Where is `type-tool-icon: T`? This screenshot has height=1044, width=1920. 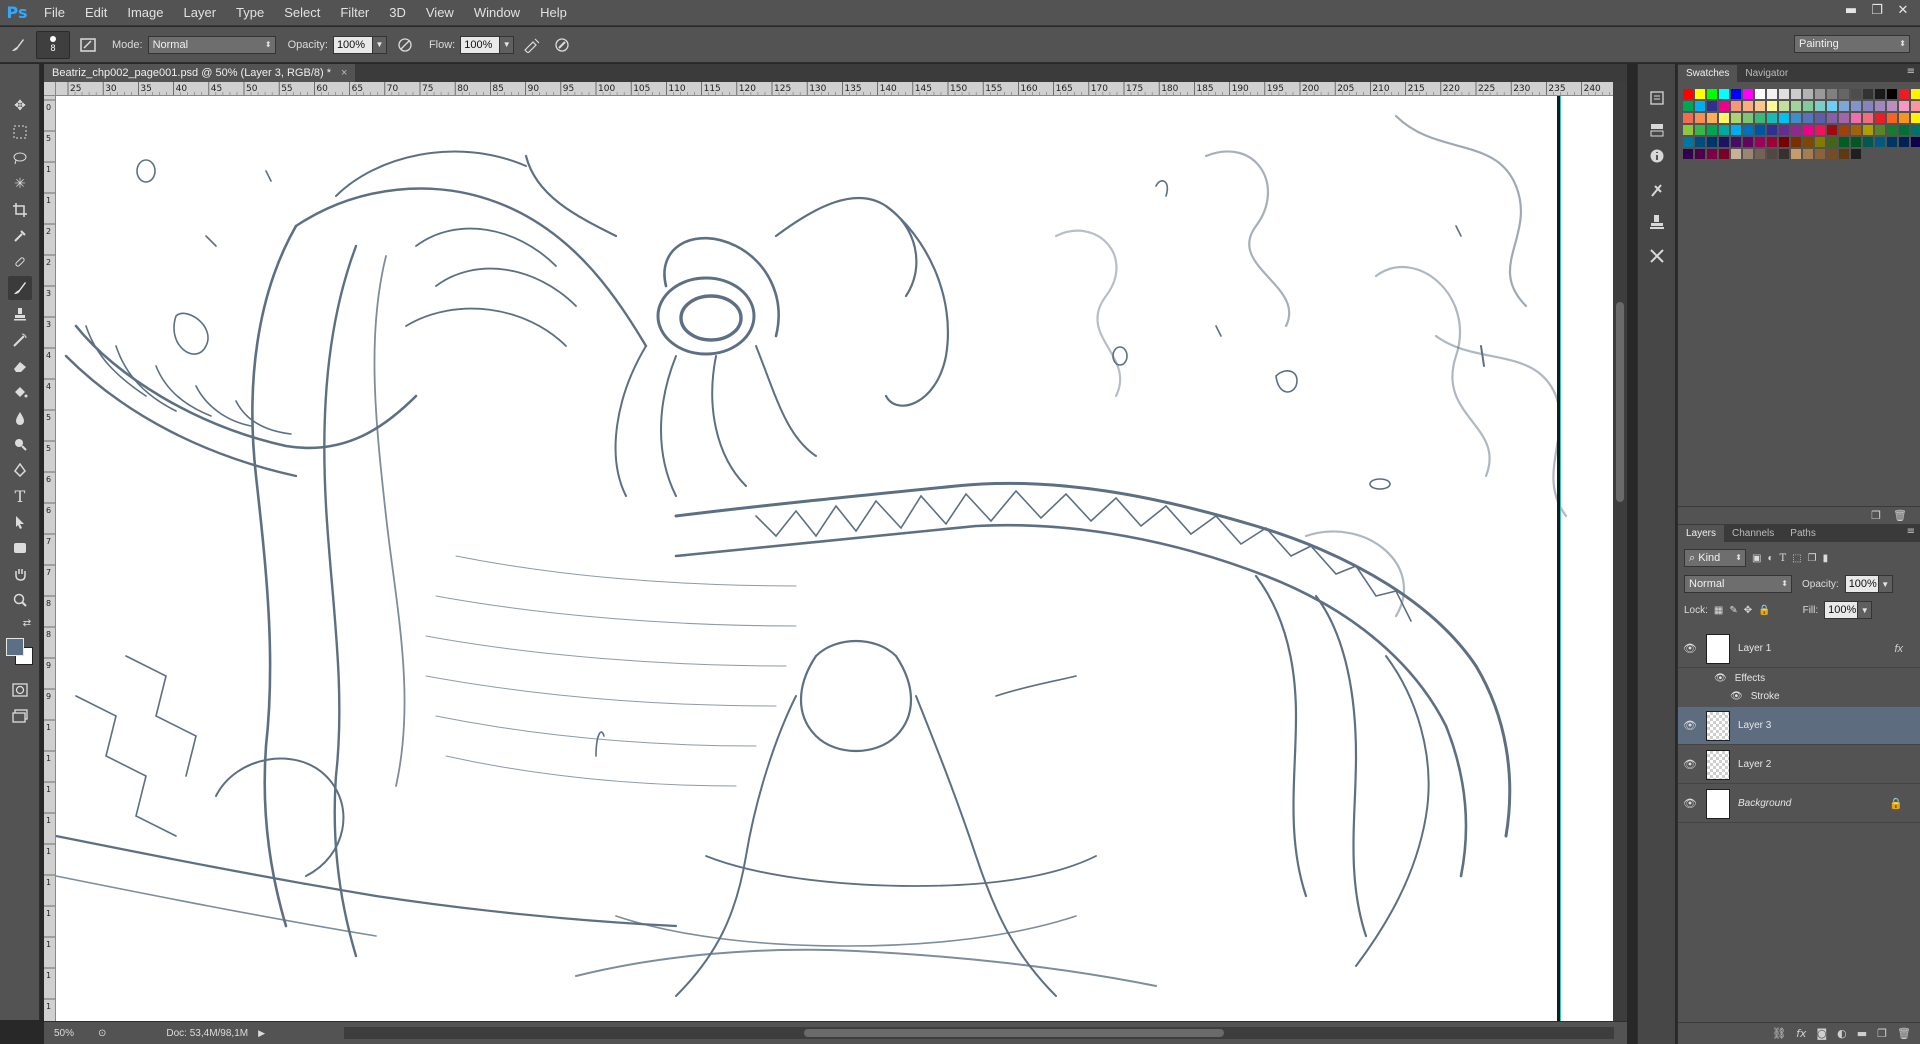
type-tool-icon: T is located at coordinates (20, 496).